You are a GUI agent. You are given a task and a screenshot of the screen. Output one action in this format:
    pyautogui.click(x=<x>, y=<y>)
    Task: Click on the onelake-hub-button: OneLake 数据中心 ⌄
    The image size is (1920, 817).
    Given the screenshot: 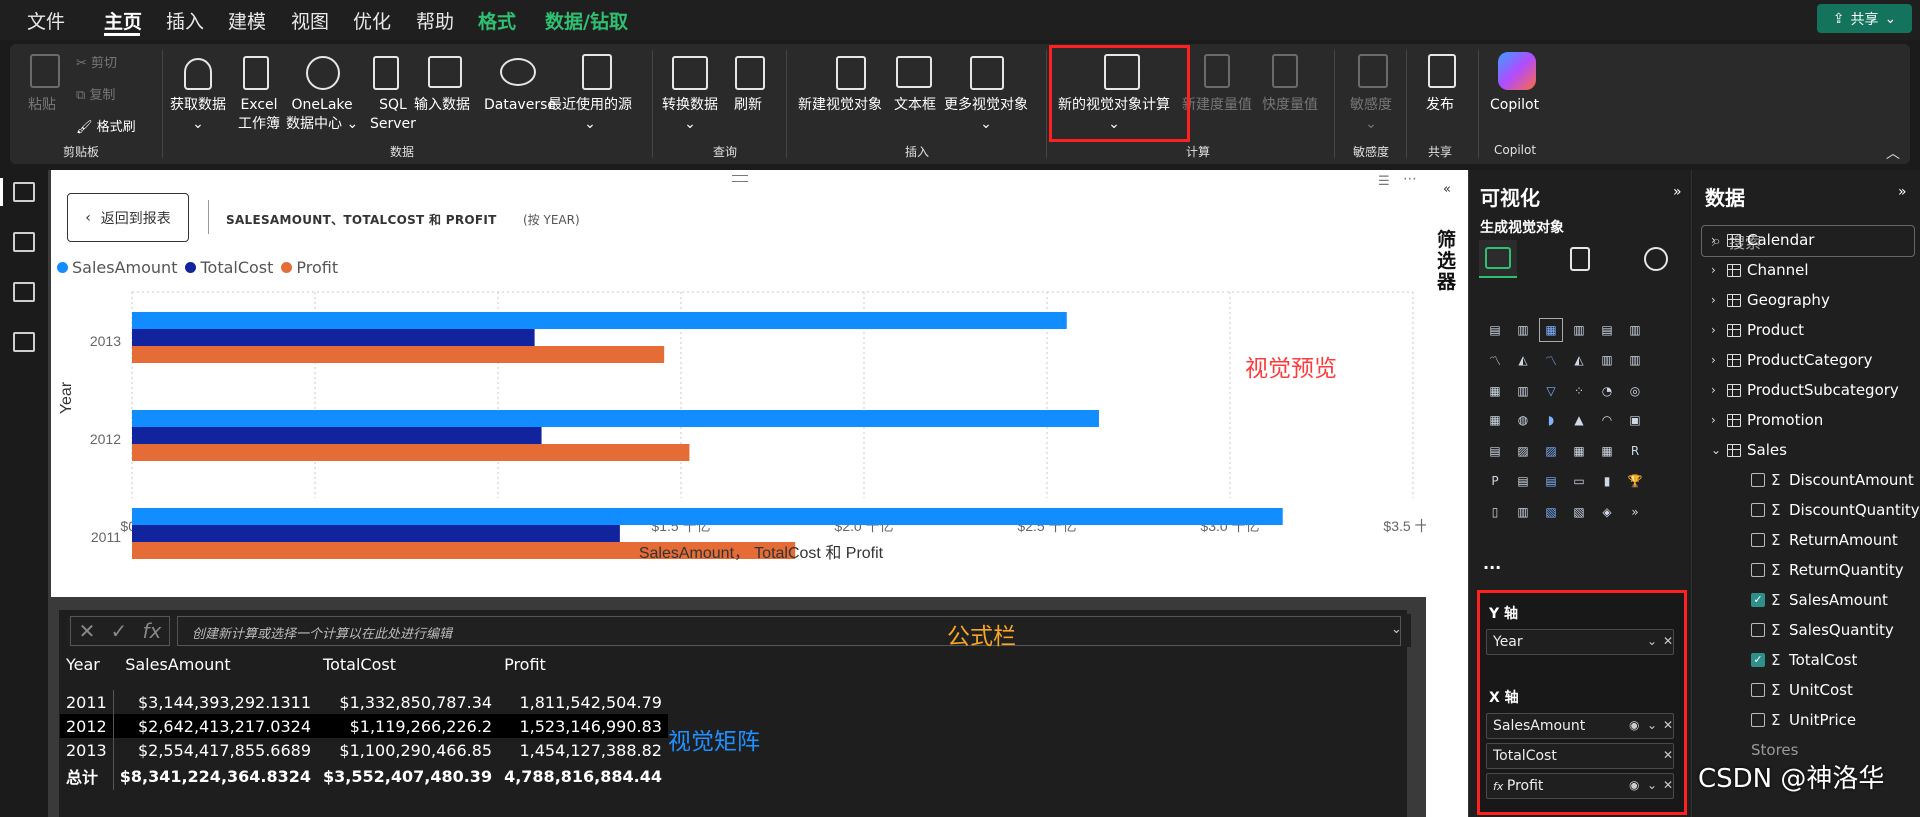 What is the action you would take?
    pyautogui.click(x=322, y=115)
    